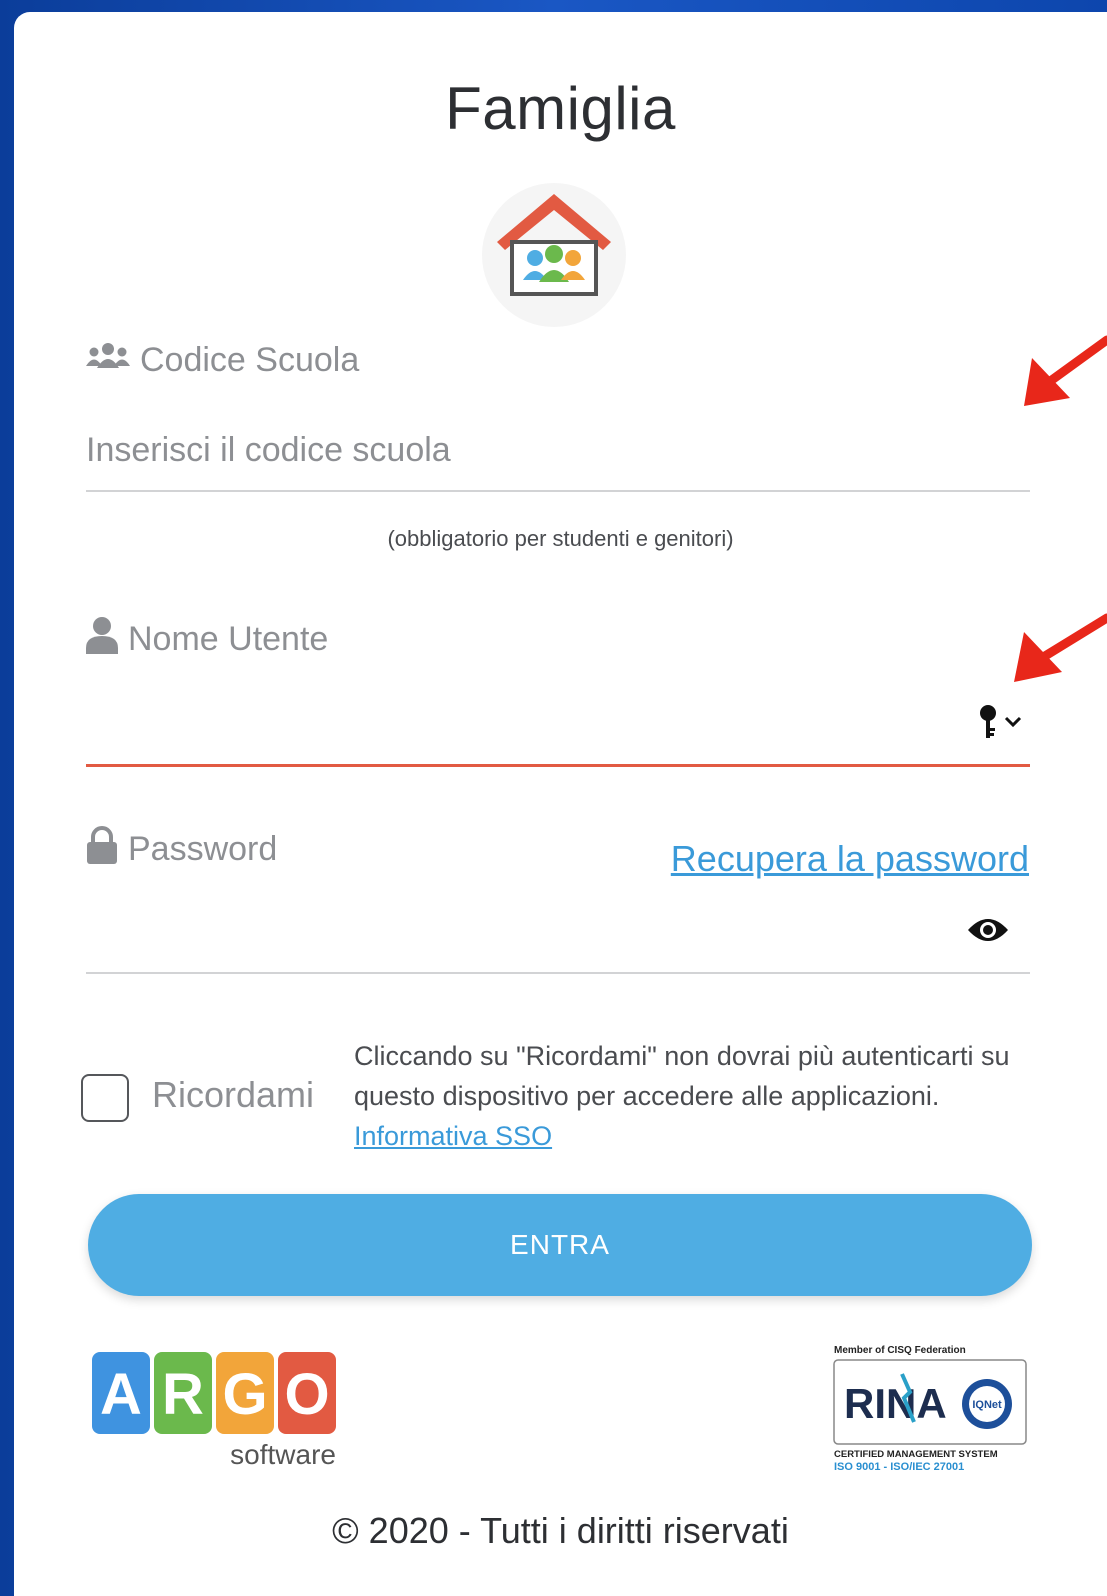  Describe the element at coordinates (121, 1394) in the screenshot. I see `argo-letter-a: A` at that location.